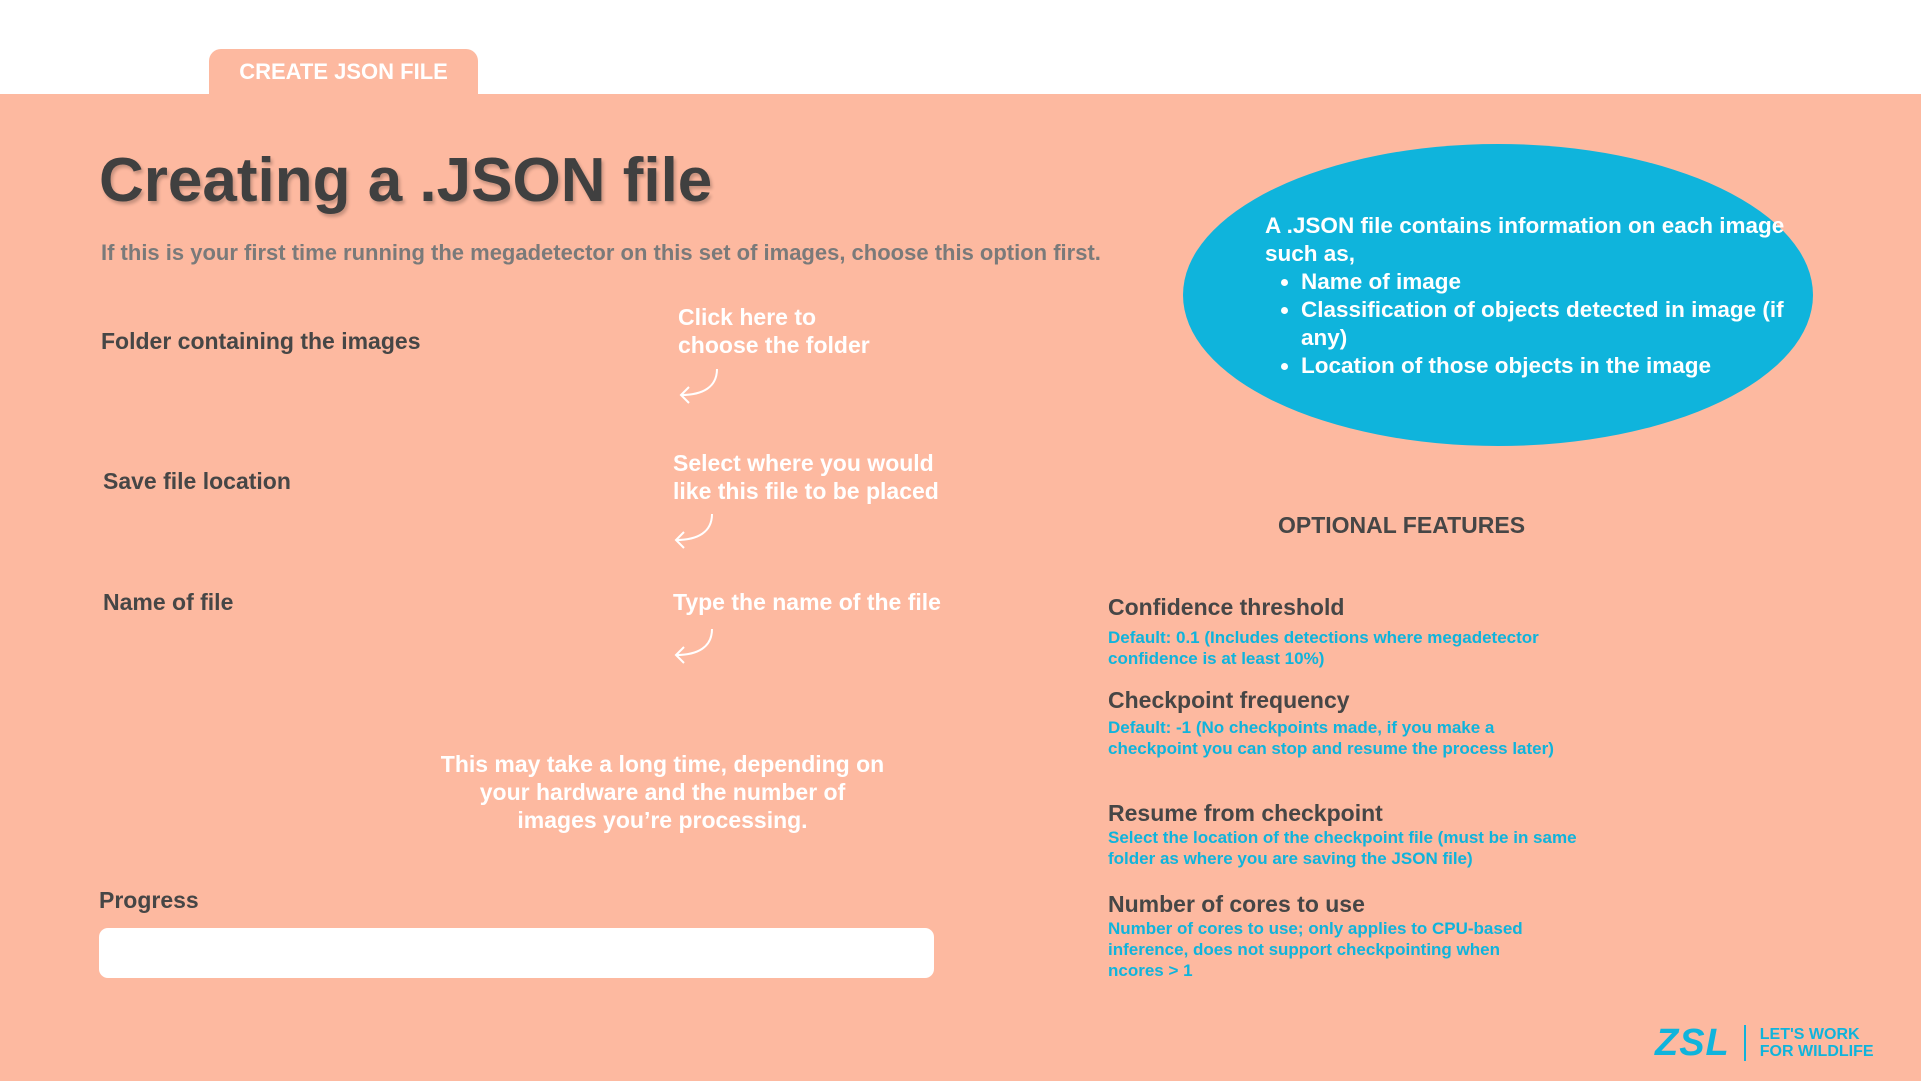 The image size is (1921, 1081). What do you see at coordinates (343, 72) in the screenshot?
I see `tab-create-json-file: CREATE JSON FILE` at bounding box center [343, 72].